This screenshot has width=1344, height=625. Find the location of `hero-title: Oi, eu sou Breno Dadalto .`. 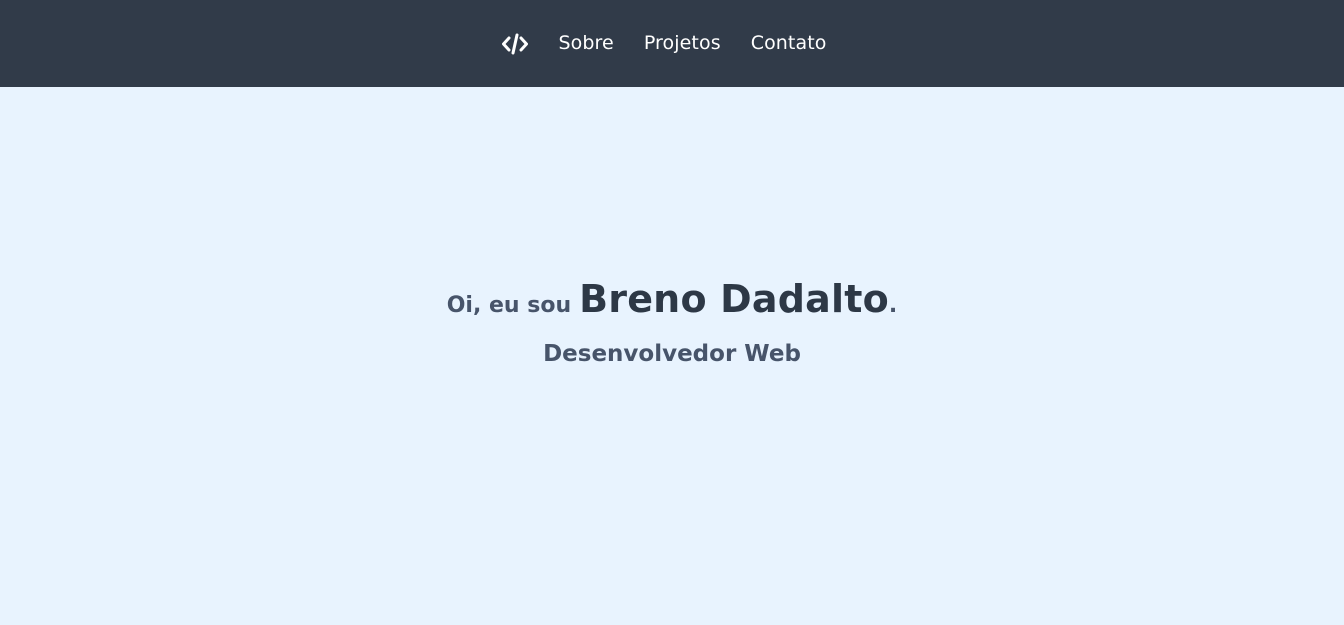

hero-title: Oi, eu sou Breno Dadalto . is located at coordinates (672, 299).